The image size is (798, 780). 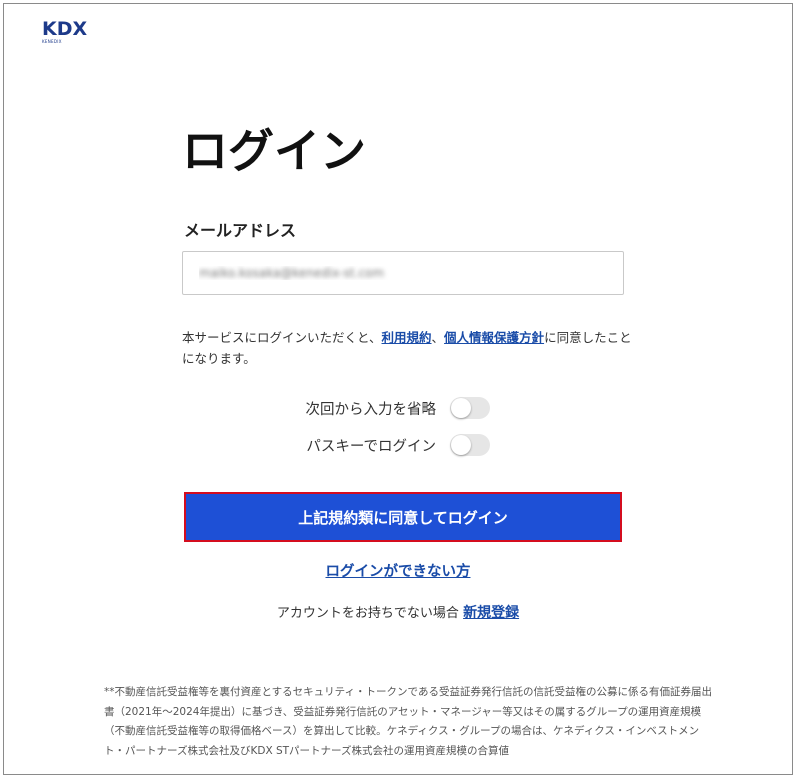 I want to click on passkey-login-row: パスキーでログイン, so click(x=398, y=445).